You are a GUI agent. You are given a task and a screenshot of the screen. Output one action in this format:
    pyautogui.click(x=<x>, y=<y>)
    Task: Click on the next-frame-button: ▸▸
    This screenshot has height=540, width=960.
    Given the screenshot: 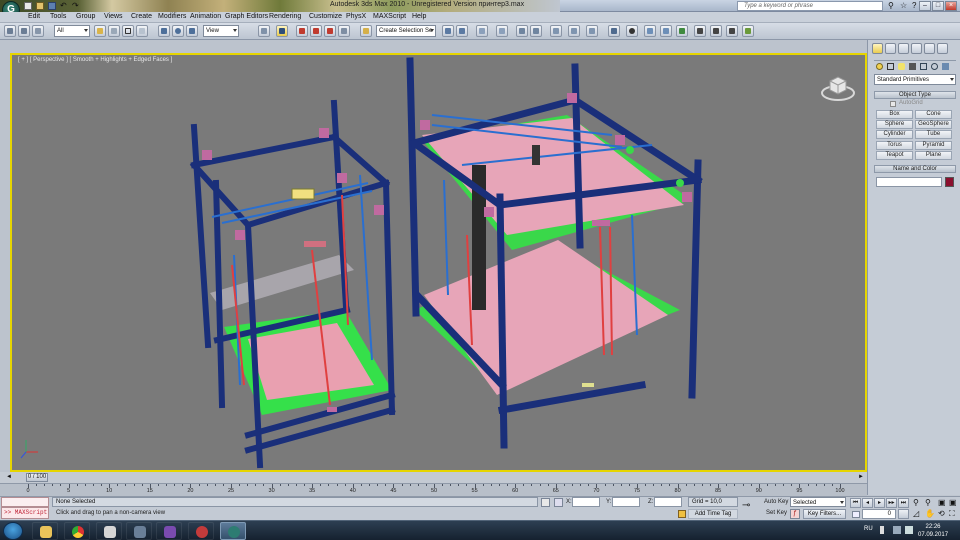 What is the action you would take?
    pyautogui.click(x=891, y=503)
    